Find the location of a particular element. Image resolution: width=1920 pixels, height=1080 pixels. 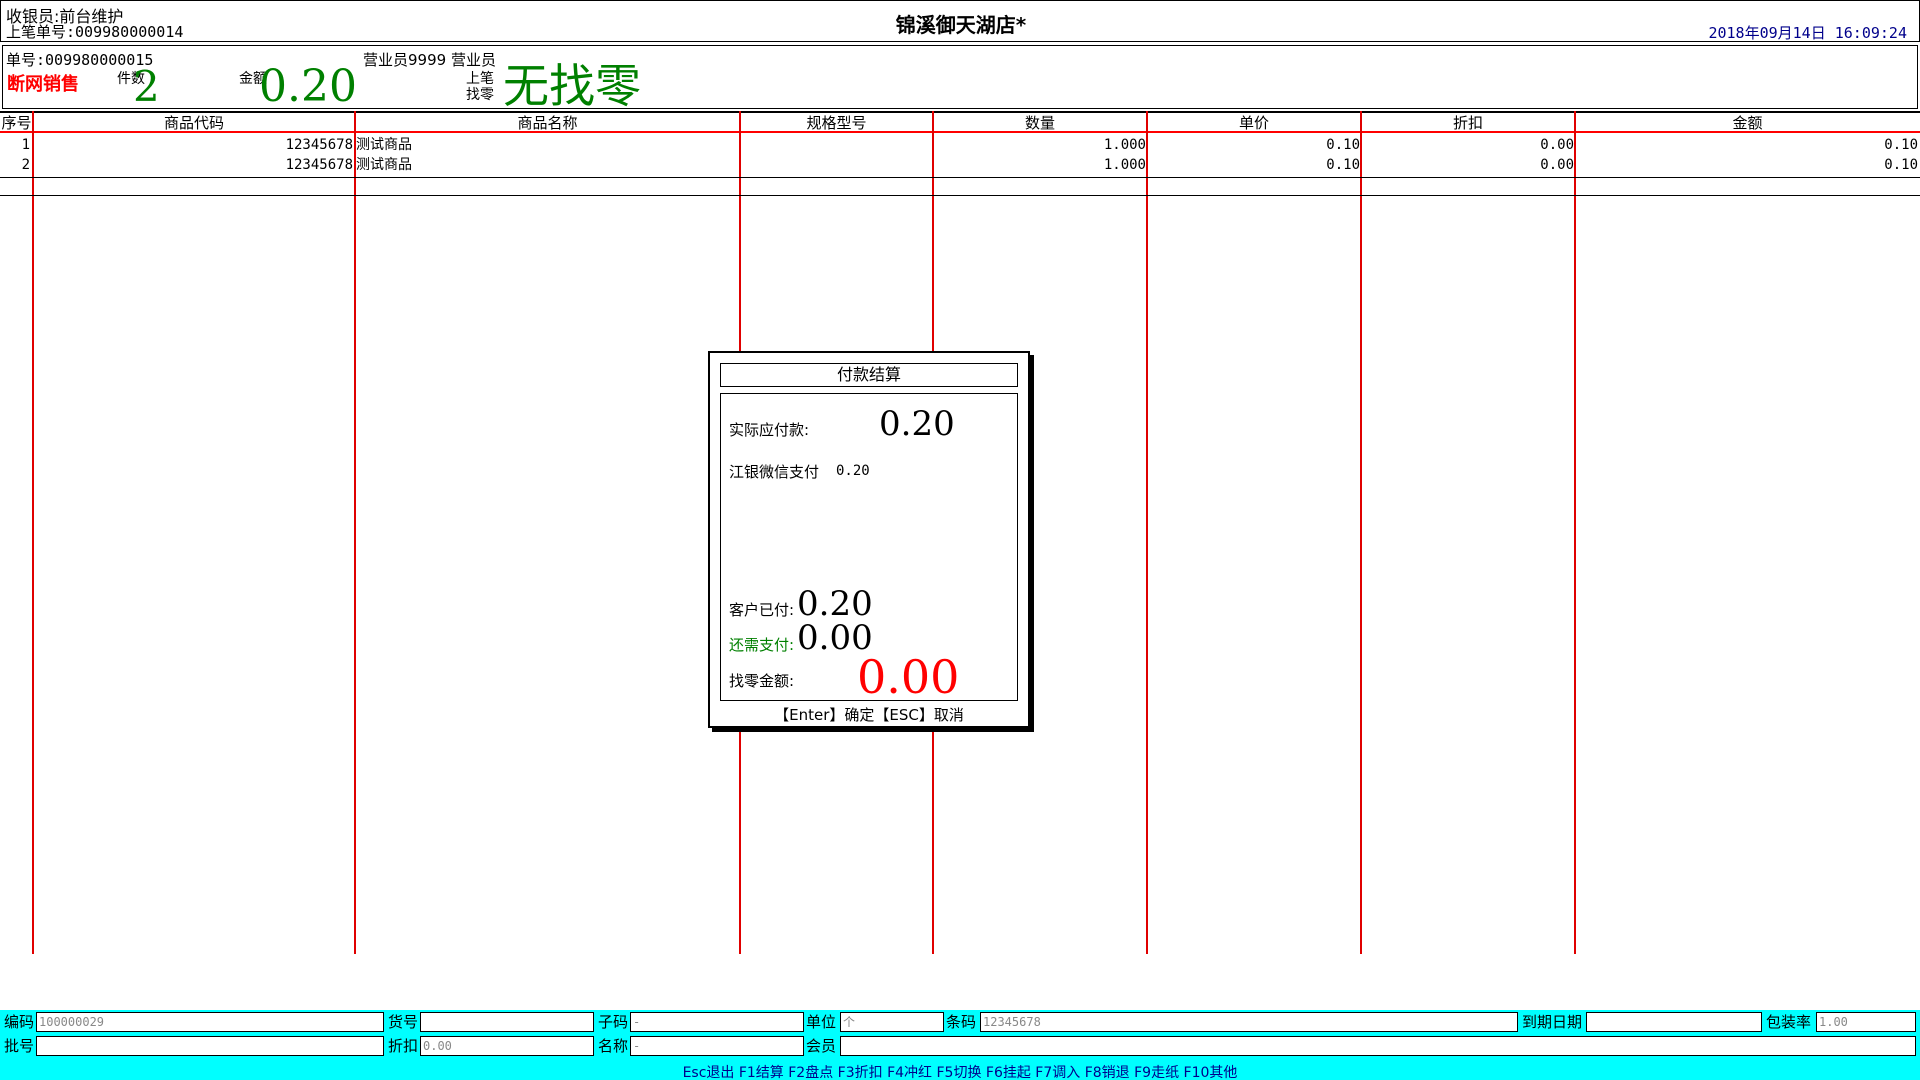

last-change-value: 无找零 is located at coordinates (572, 86).